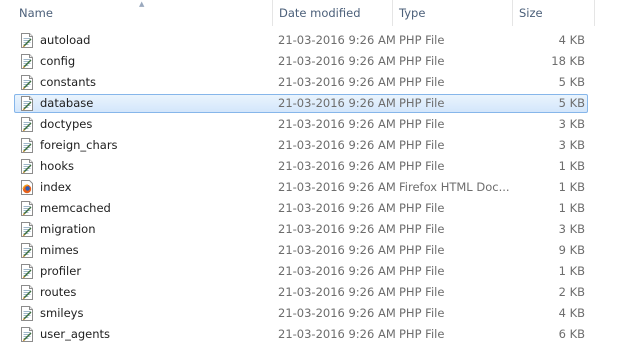 This screenshot has height=364, width=624. What do you see at coordinates (531, 13) in the screenshot?
I see `column-header-size-label: Size` at bounding box center [531, 13].